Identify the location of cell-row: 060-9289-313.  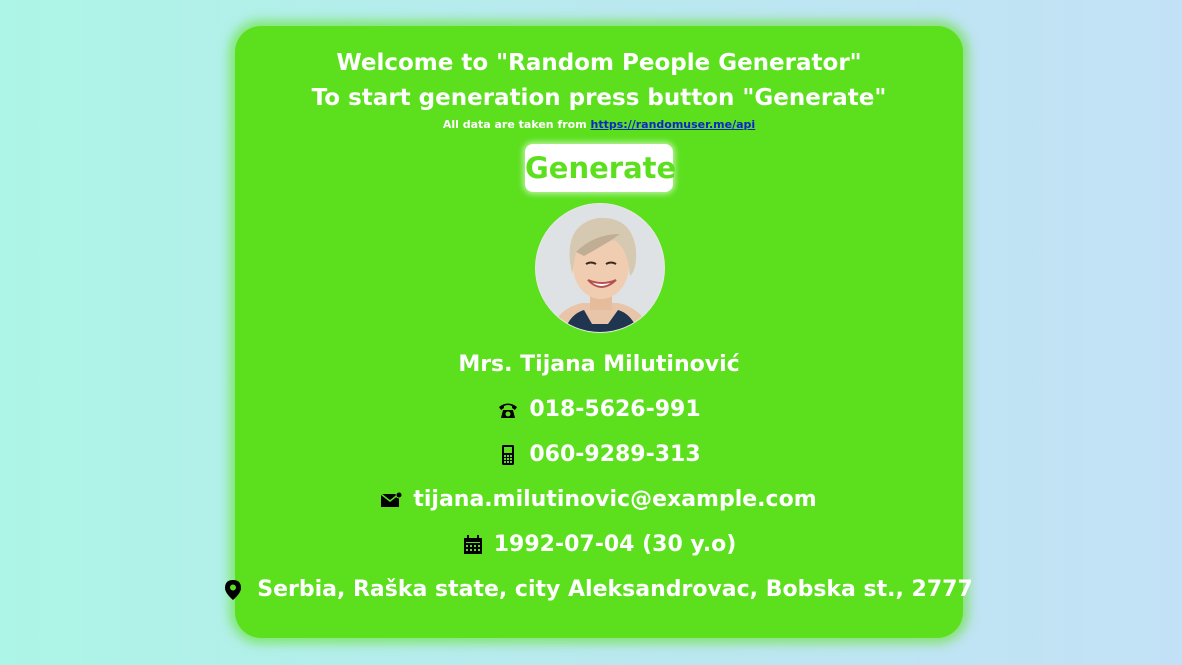
(599, 454).